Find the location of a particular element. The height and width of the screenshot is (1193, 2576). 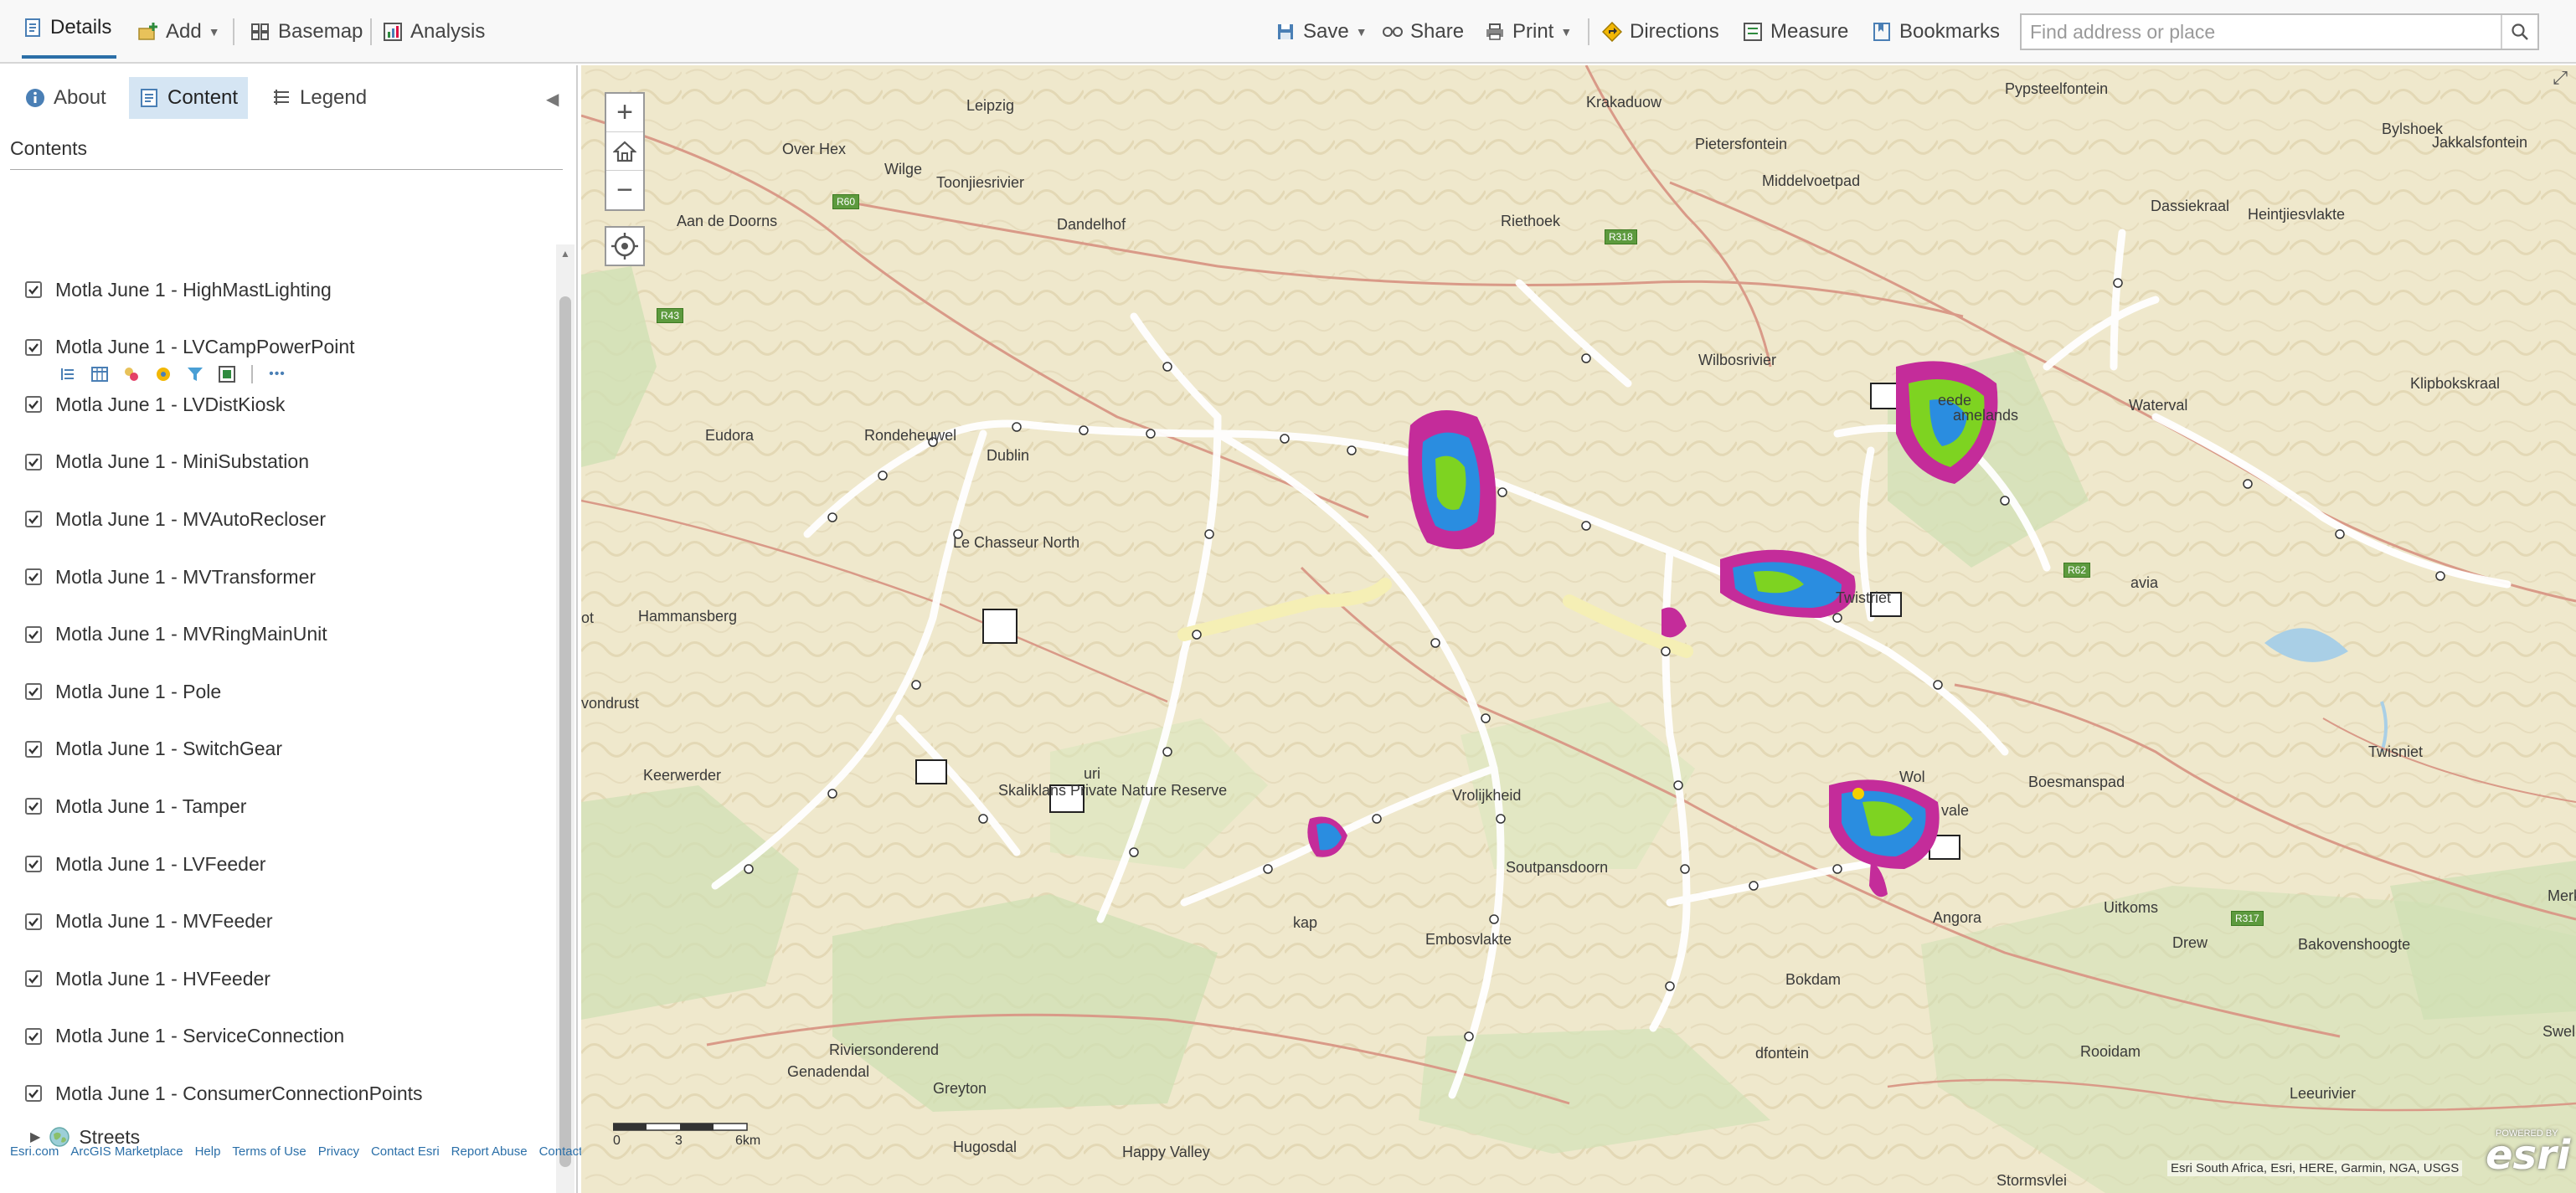

search-button is located at coordinates (2519, 32).